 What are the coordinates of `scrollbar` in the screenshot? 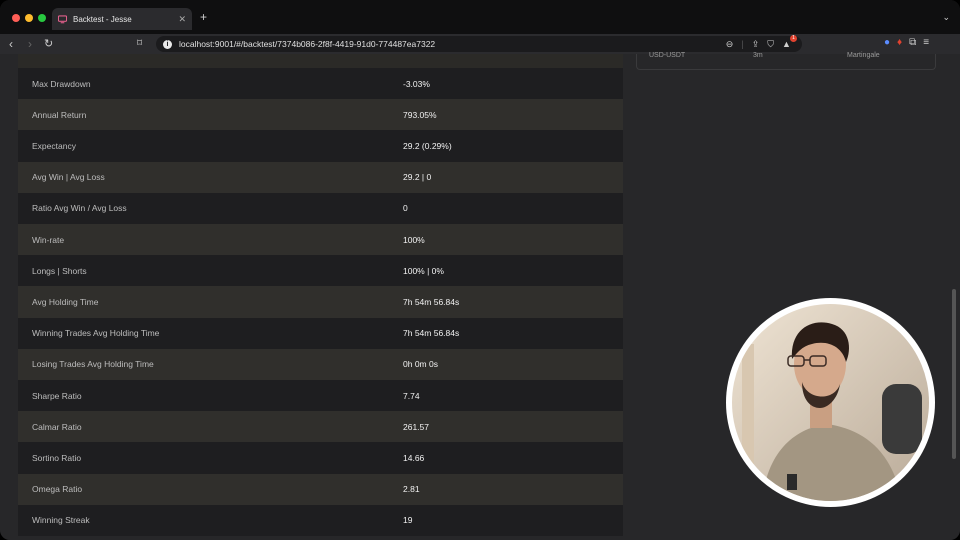 It's located at (954, 374).